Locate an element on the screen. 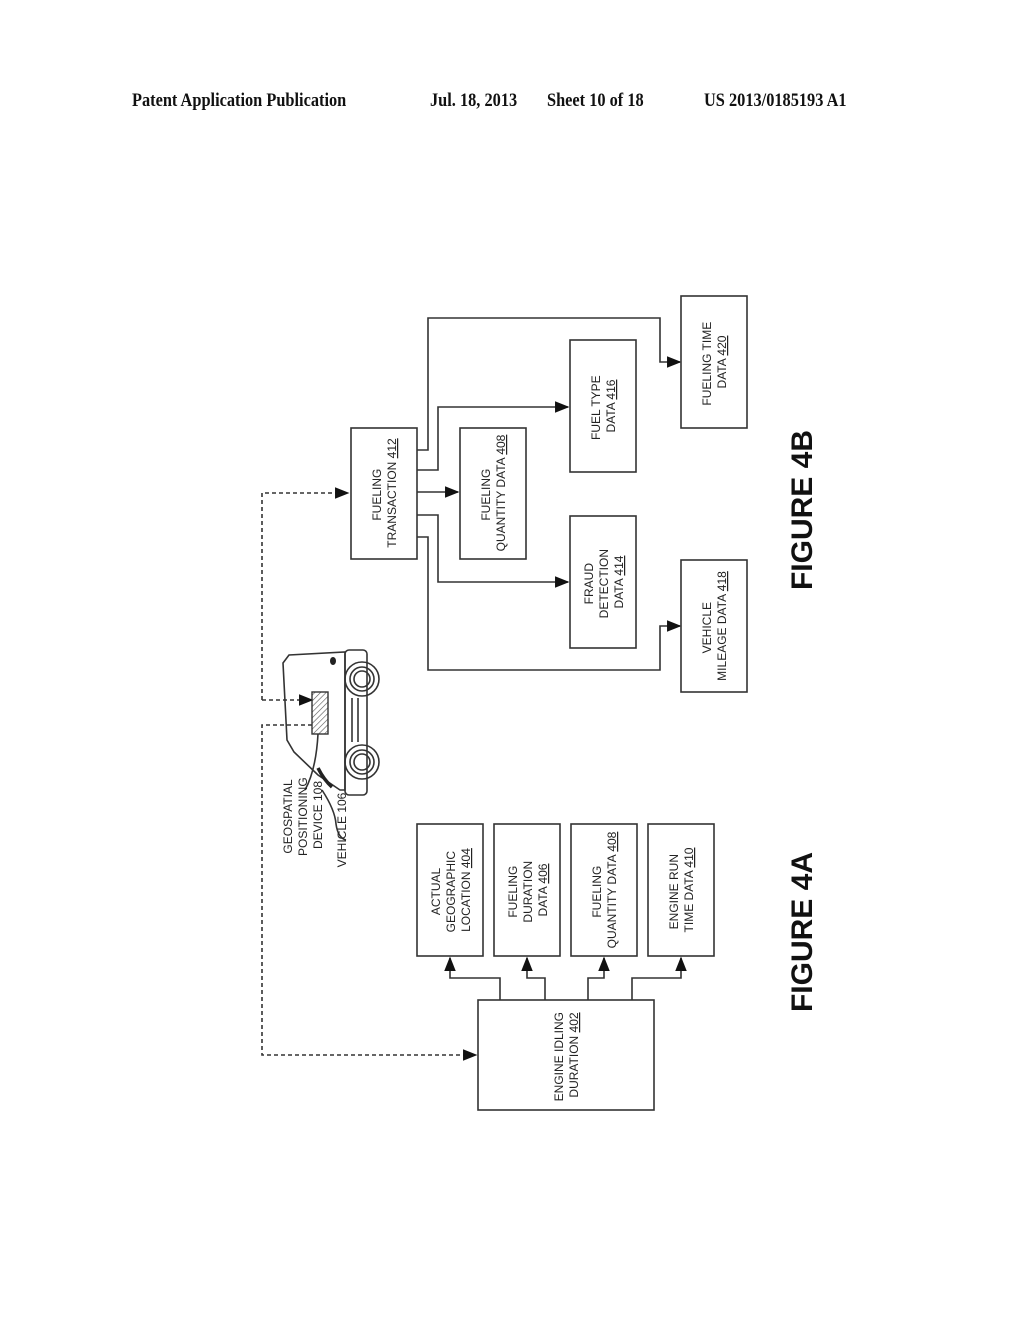  figure-4b-caption: FIGURE 4B is located at coordinates (802, 510).